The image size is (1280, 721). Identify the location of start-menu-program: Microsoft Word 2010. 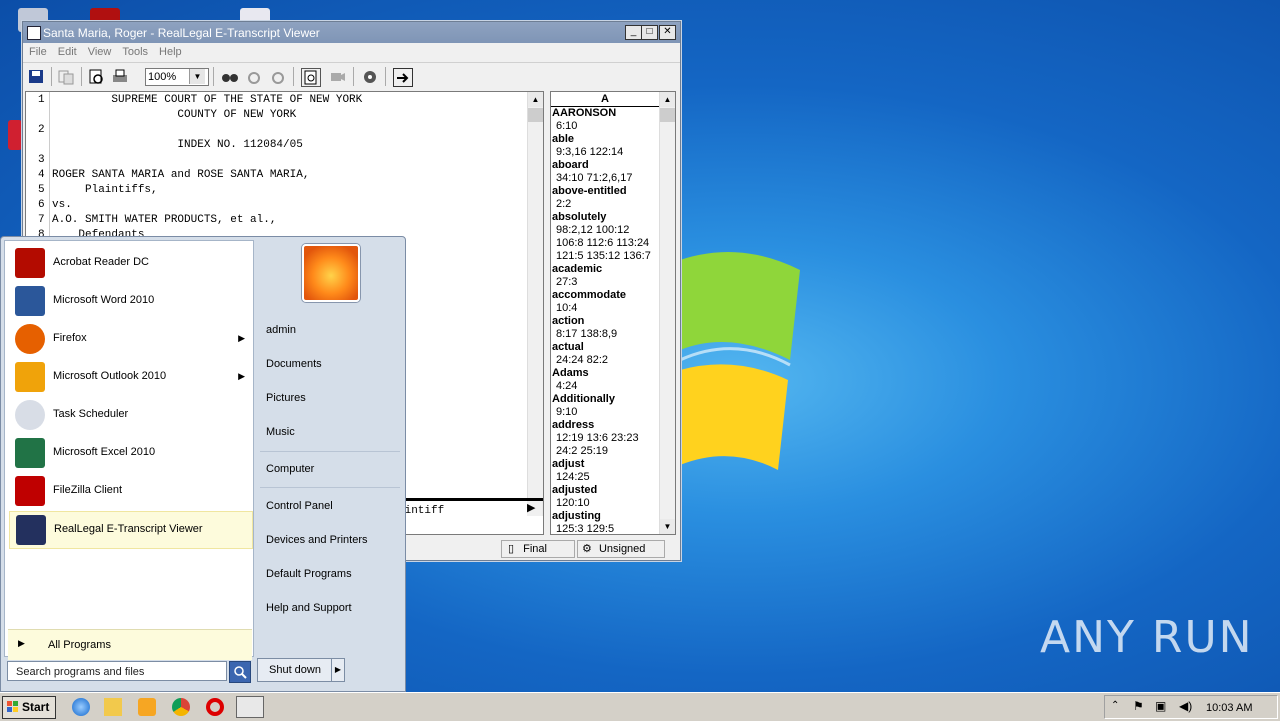
(130, 301).